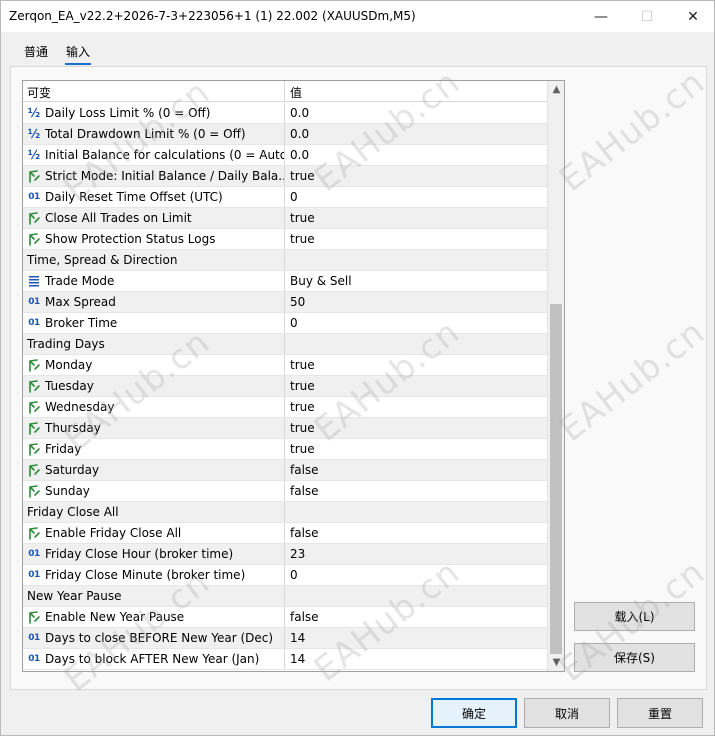  I want to click on group-header-row: Trading Days, so click(285, 344).